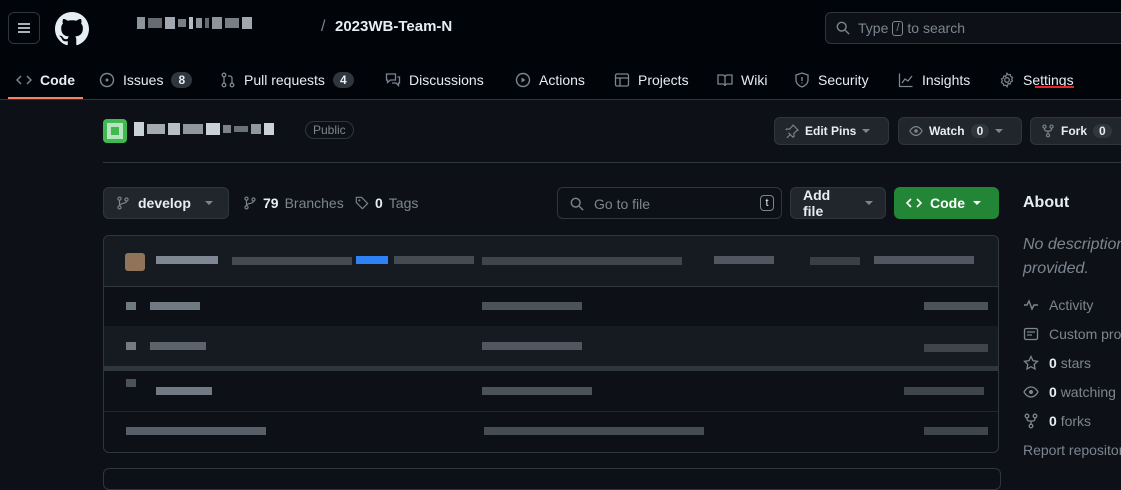  I want to click on fork-button: Fork 0, so click(1075, 131).